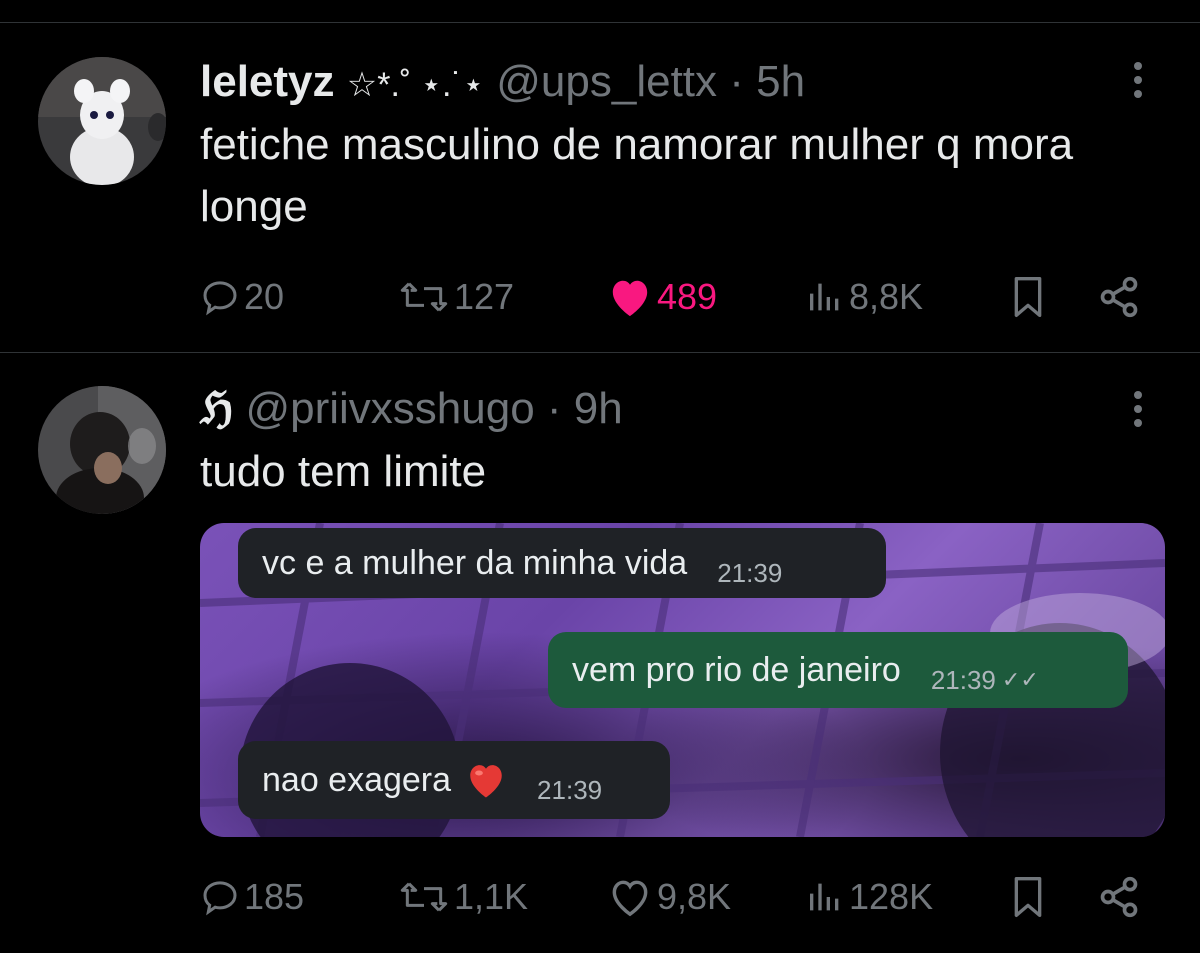 The height and width of the screenshot is (953, 1200). Describe the element at coordinates (484, 296) in the screenshot. I see `repost-count: 127` at that location.